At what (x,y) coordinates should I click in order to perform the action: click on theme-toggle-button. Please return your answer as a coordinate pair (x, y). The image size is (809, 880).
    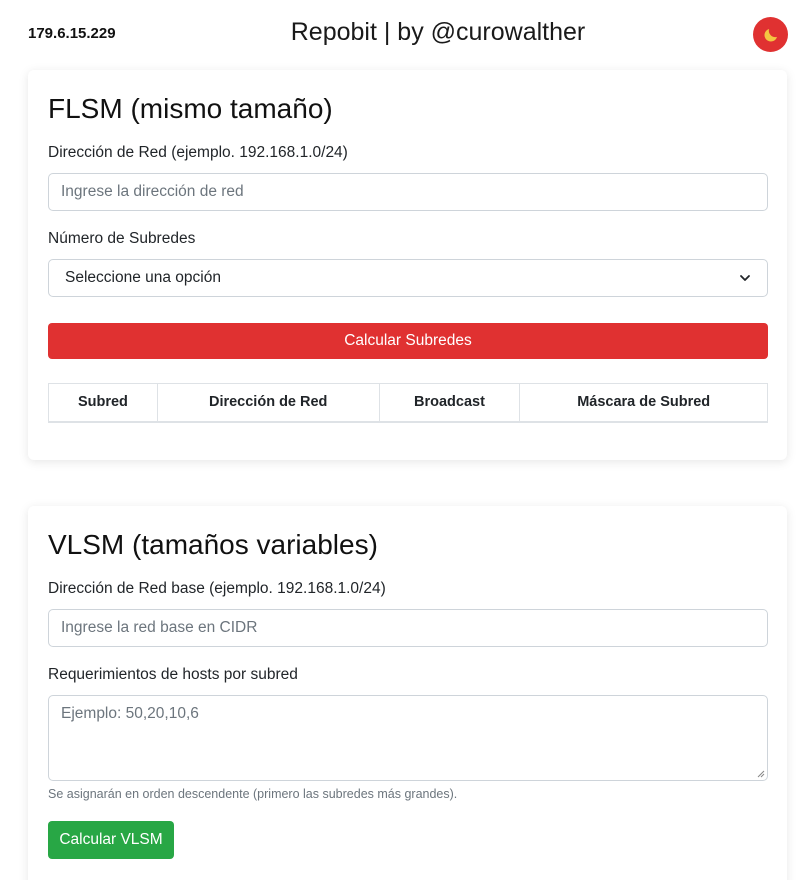
    Looking at the image, I should click on (770, 34).